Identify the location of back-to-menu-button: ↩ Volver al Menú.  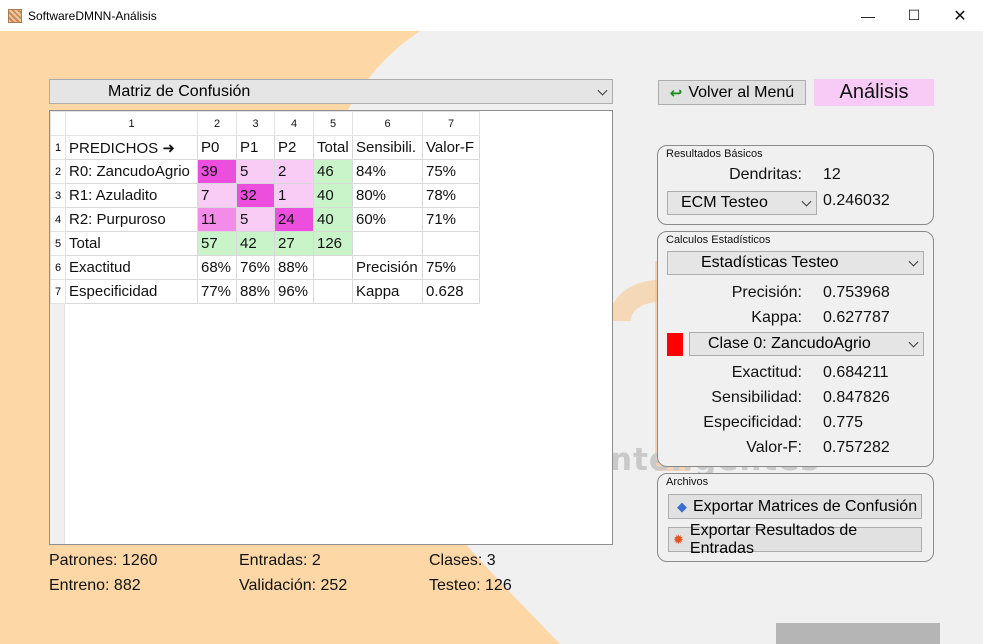
(732, 92).